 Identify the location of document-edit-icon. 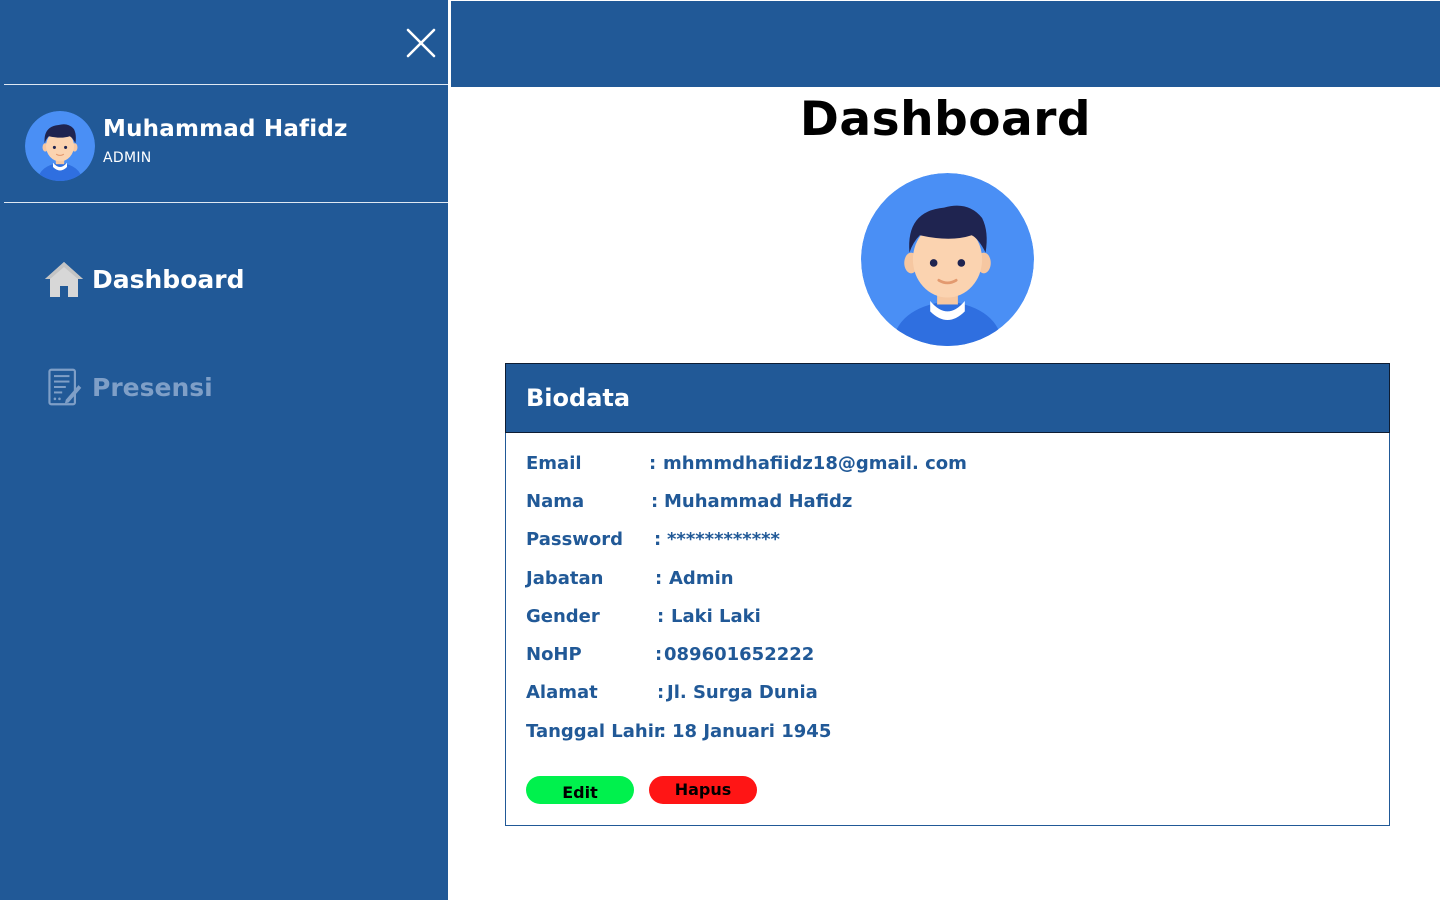
(65, 387).